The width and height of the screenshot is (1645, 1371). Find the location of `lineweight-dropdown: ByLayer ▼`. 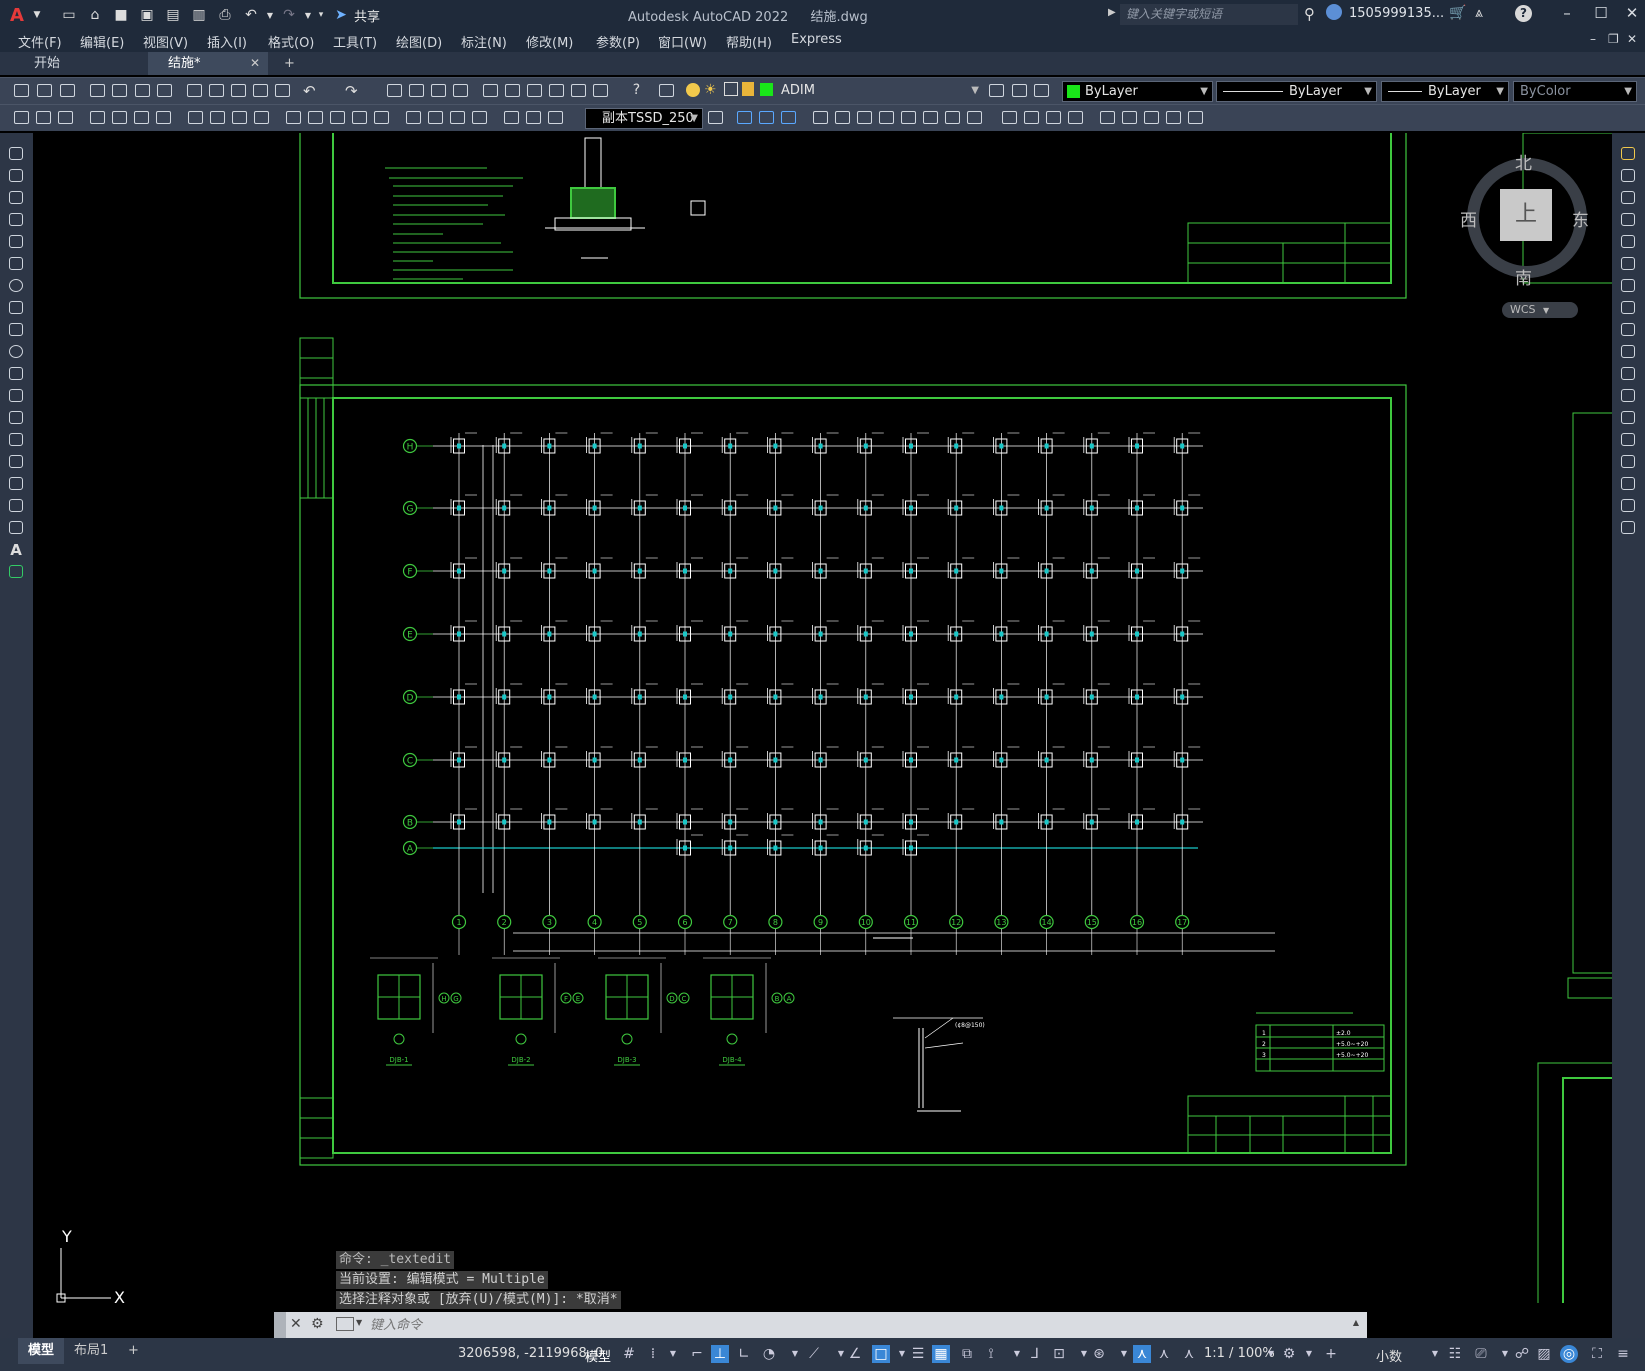

lineweight-dropdown: ByLayer ▼ is located at coordinates (1445, 91).